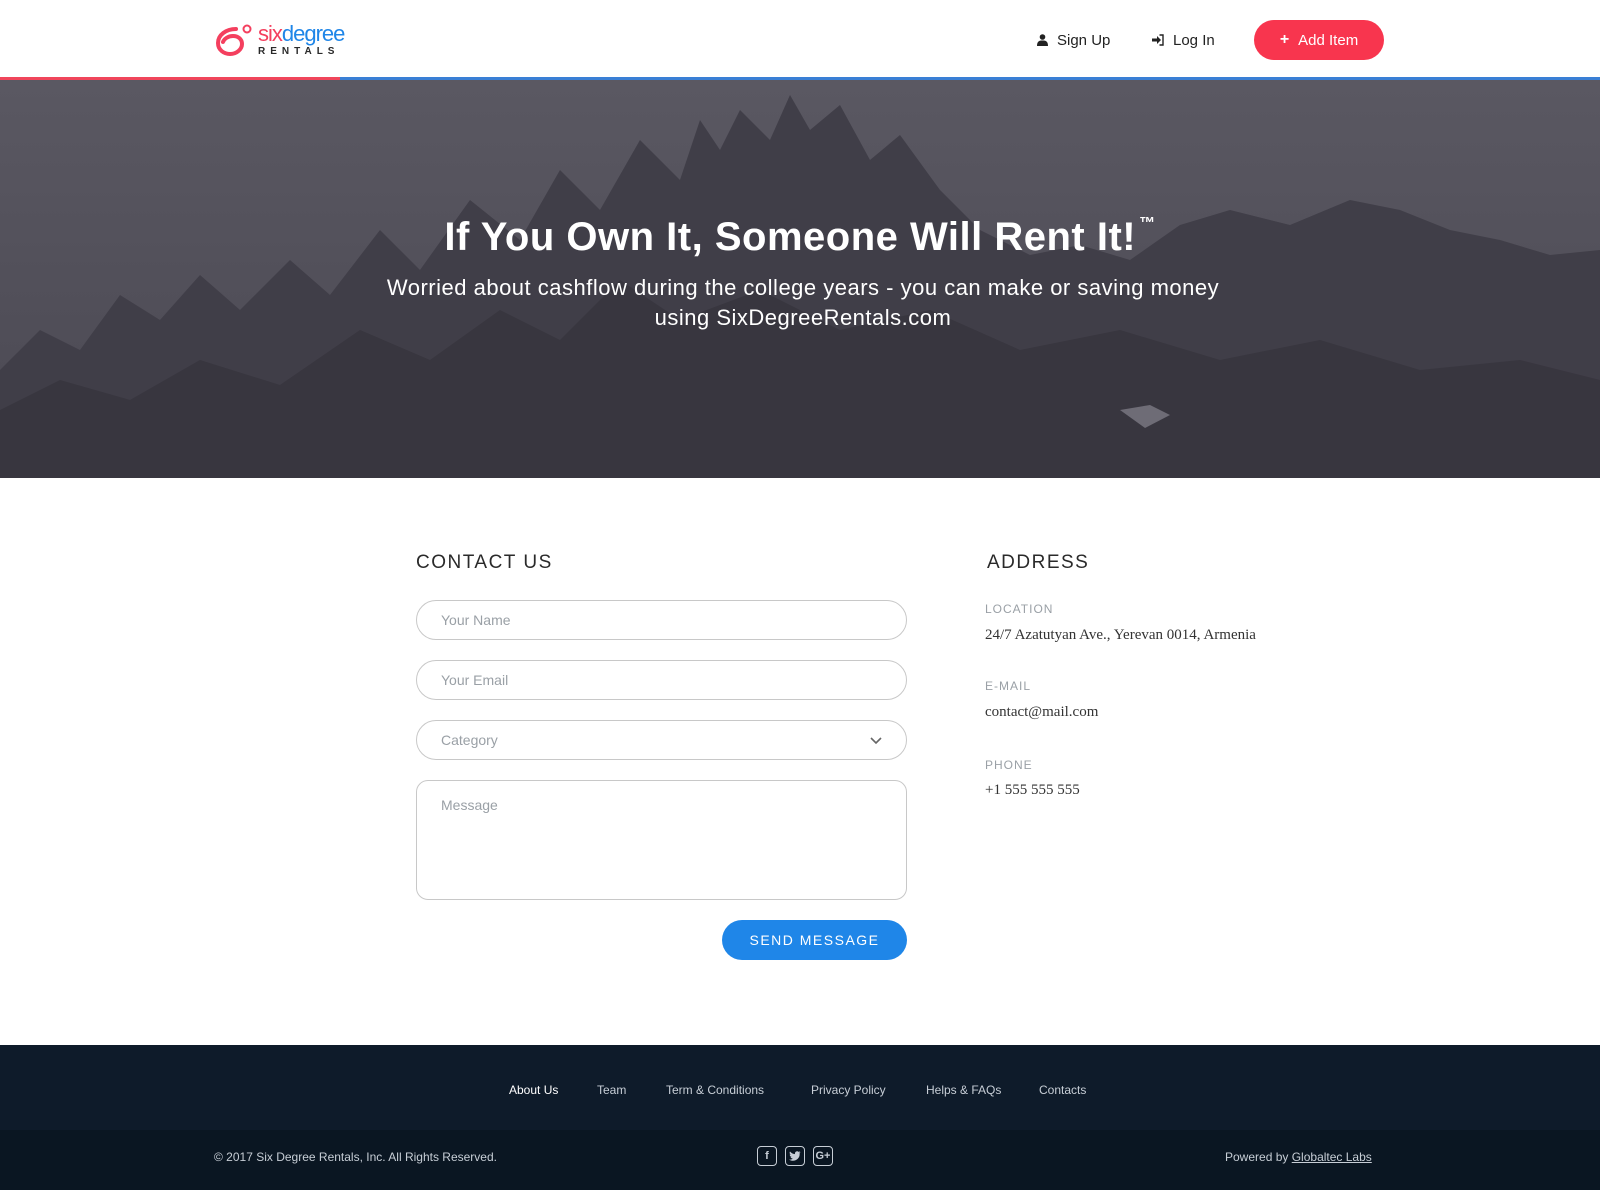 This screenshot has width=1600, height=1190. What do you see at coordinates (661, 680) in the screenshot?
I see `email-input` at bounding box center [661, 680].